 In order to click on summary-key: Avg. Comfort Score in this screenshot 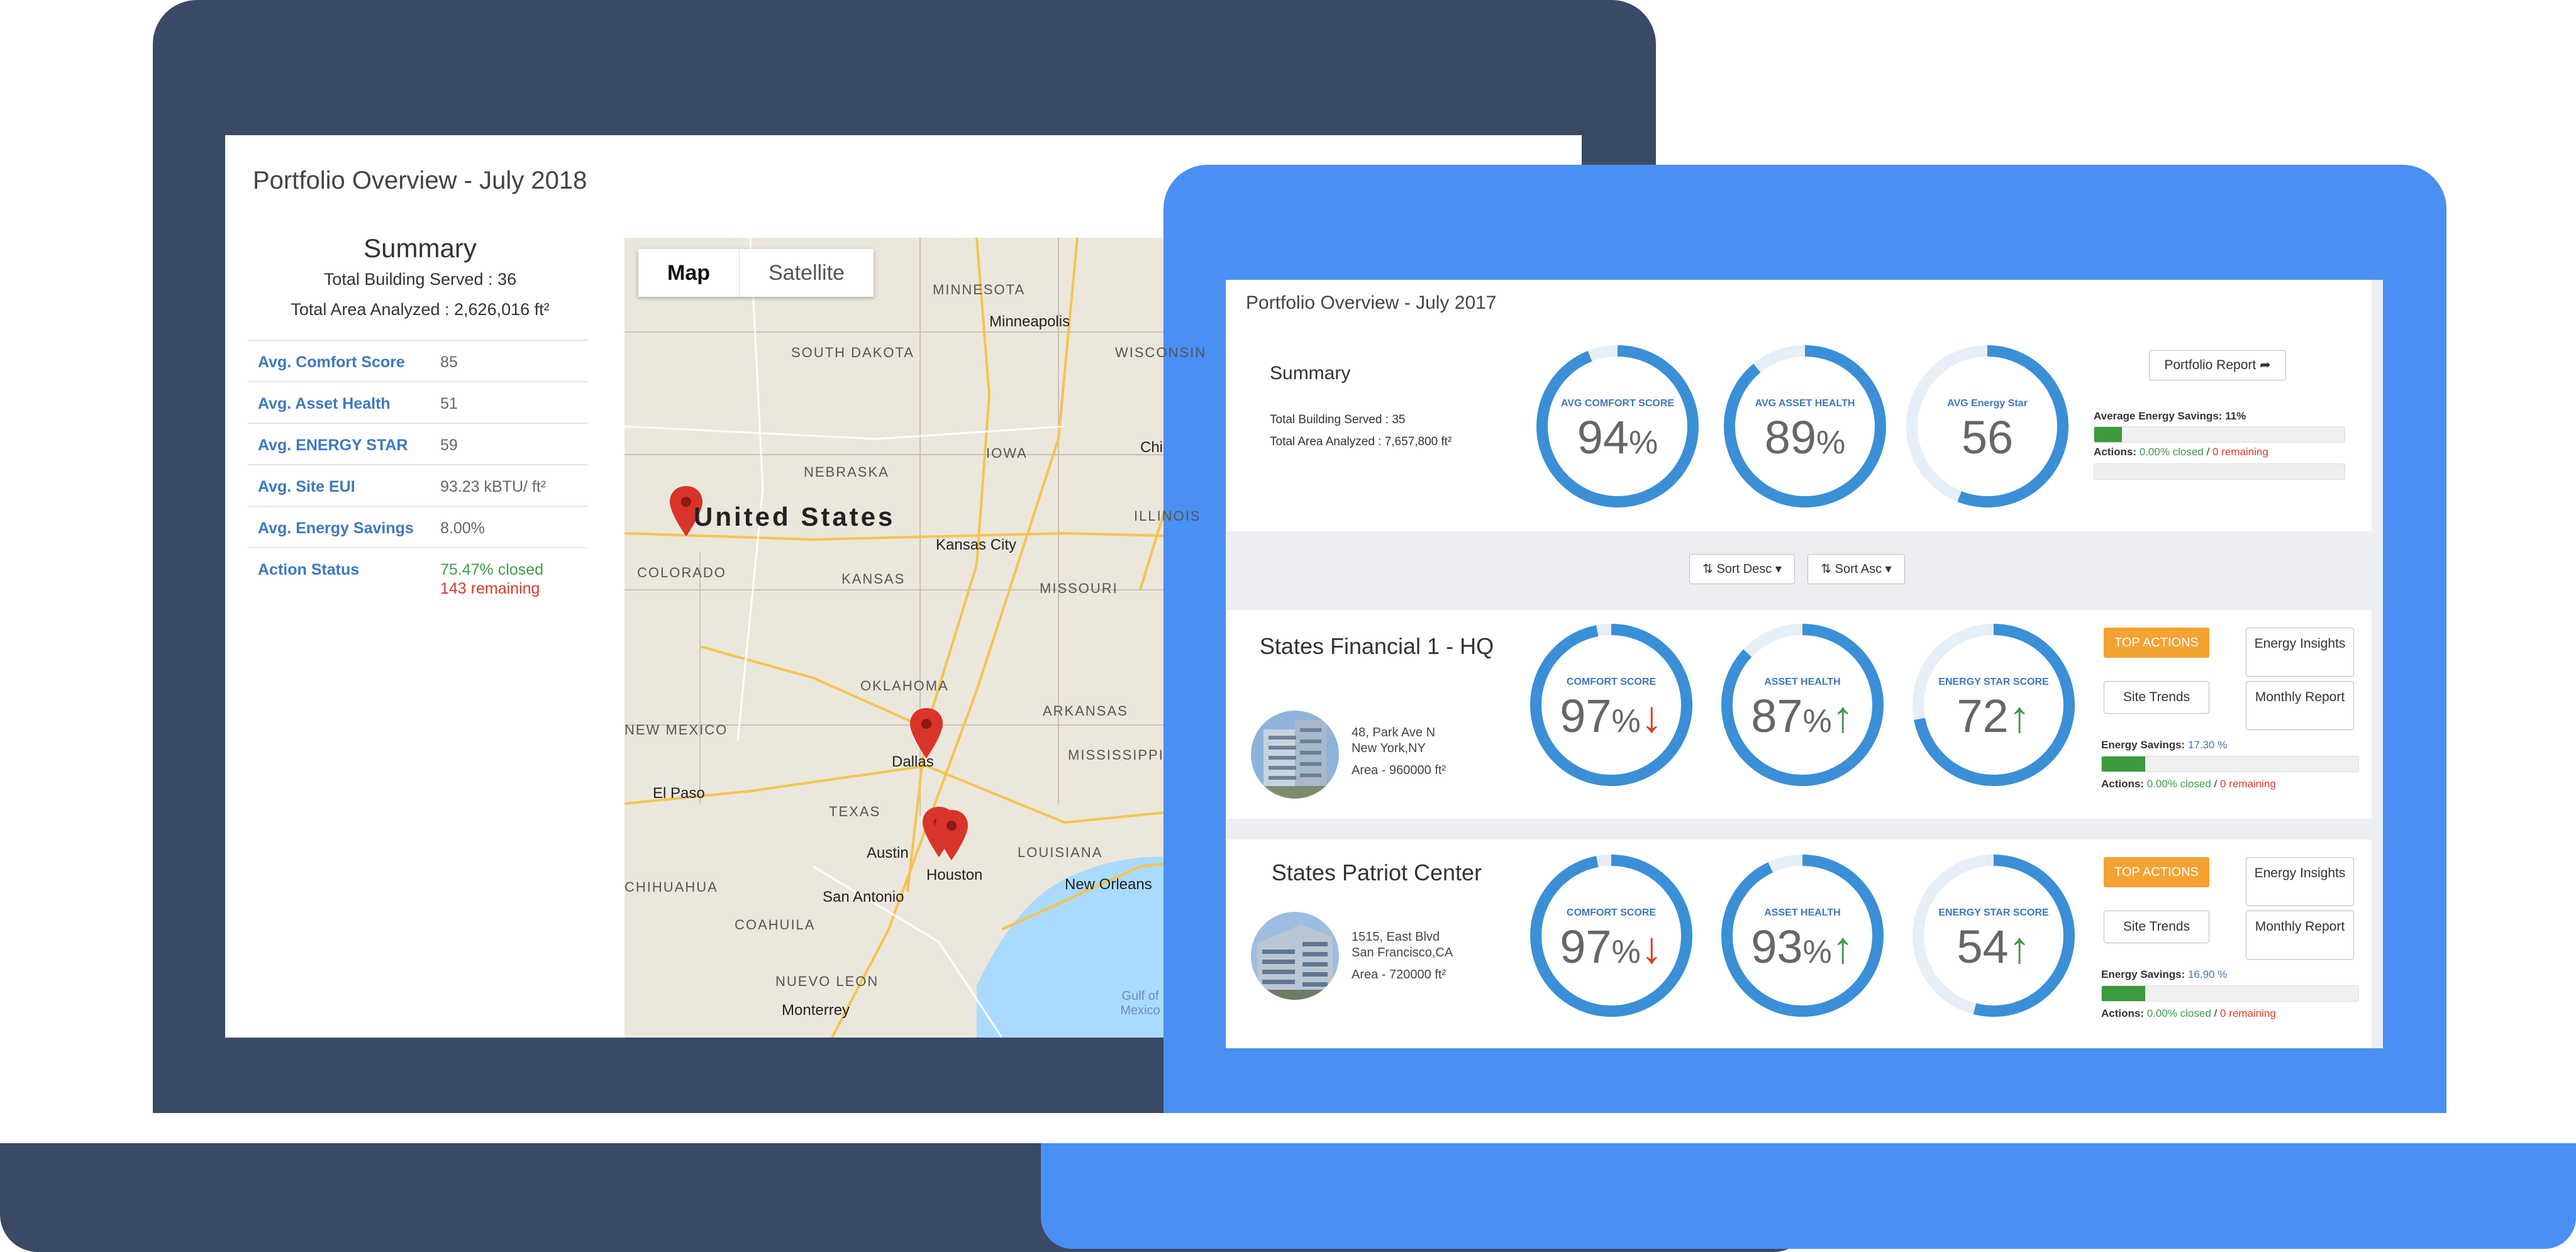, I will do `click(331, 362)`.